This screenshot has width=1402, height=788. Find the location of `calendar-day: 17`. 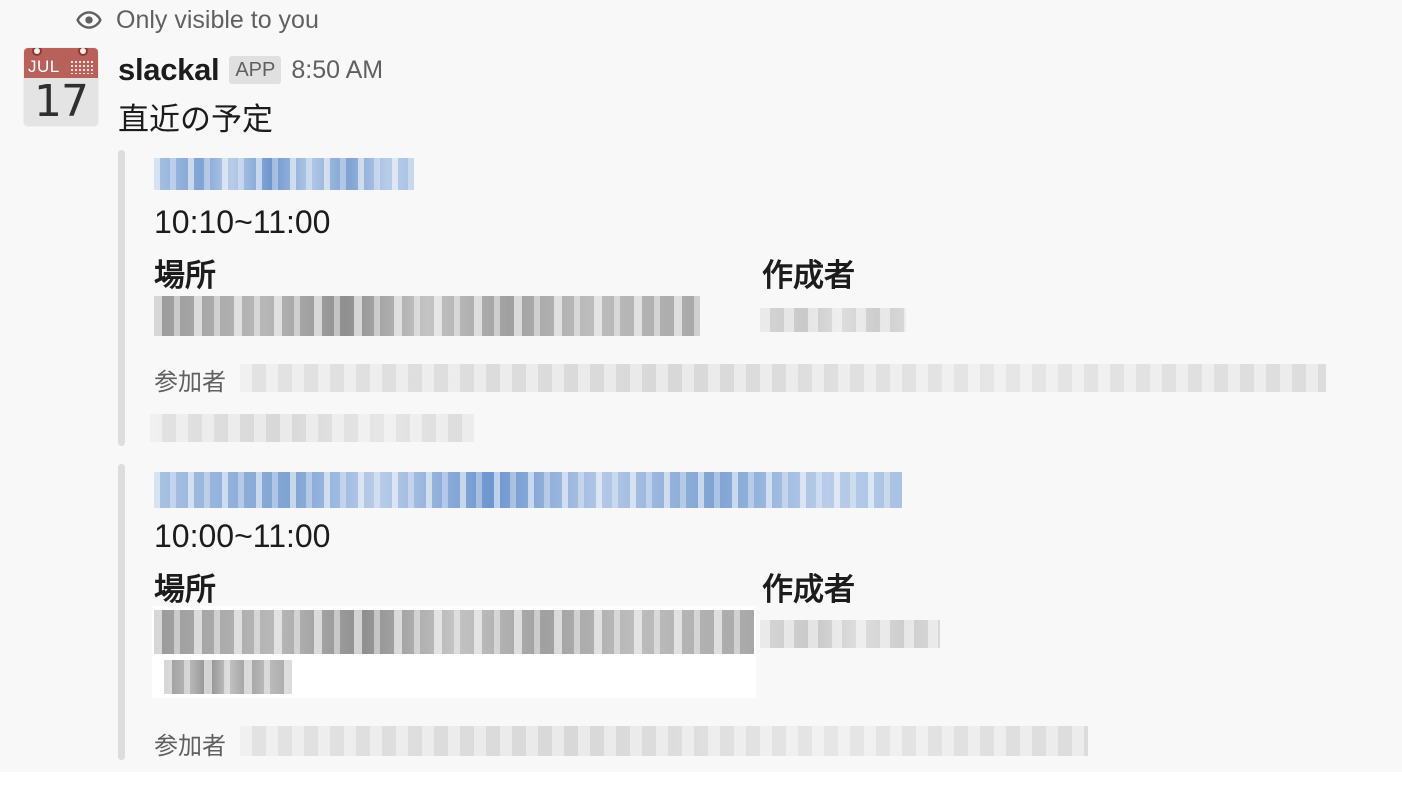

calendar-day: 17 is located at coordinates (61, 101).